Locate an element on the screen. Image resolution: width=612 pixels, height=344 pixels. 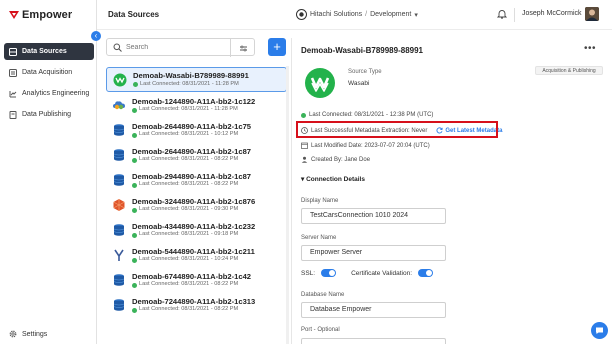
list-scrollbar is located at coordinates (287, 205).